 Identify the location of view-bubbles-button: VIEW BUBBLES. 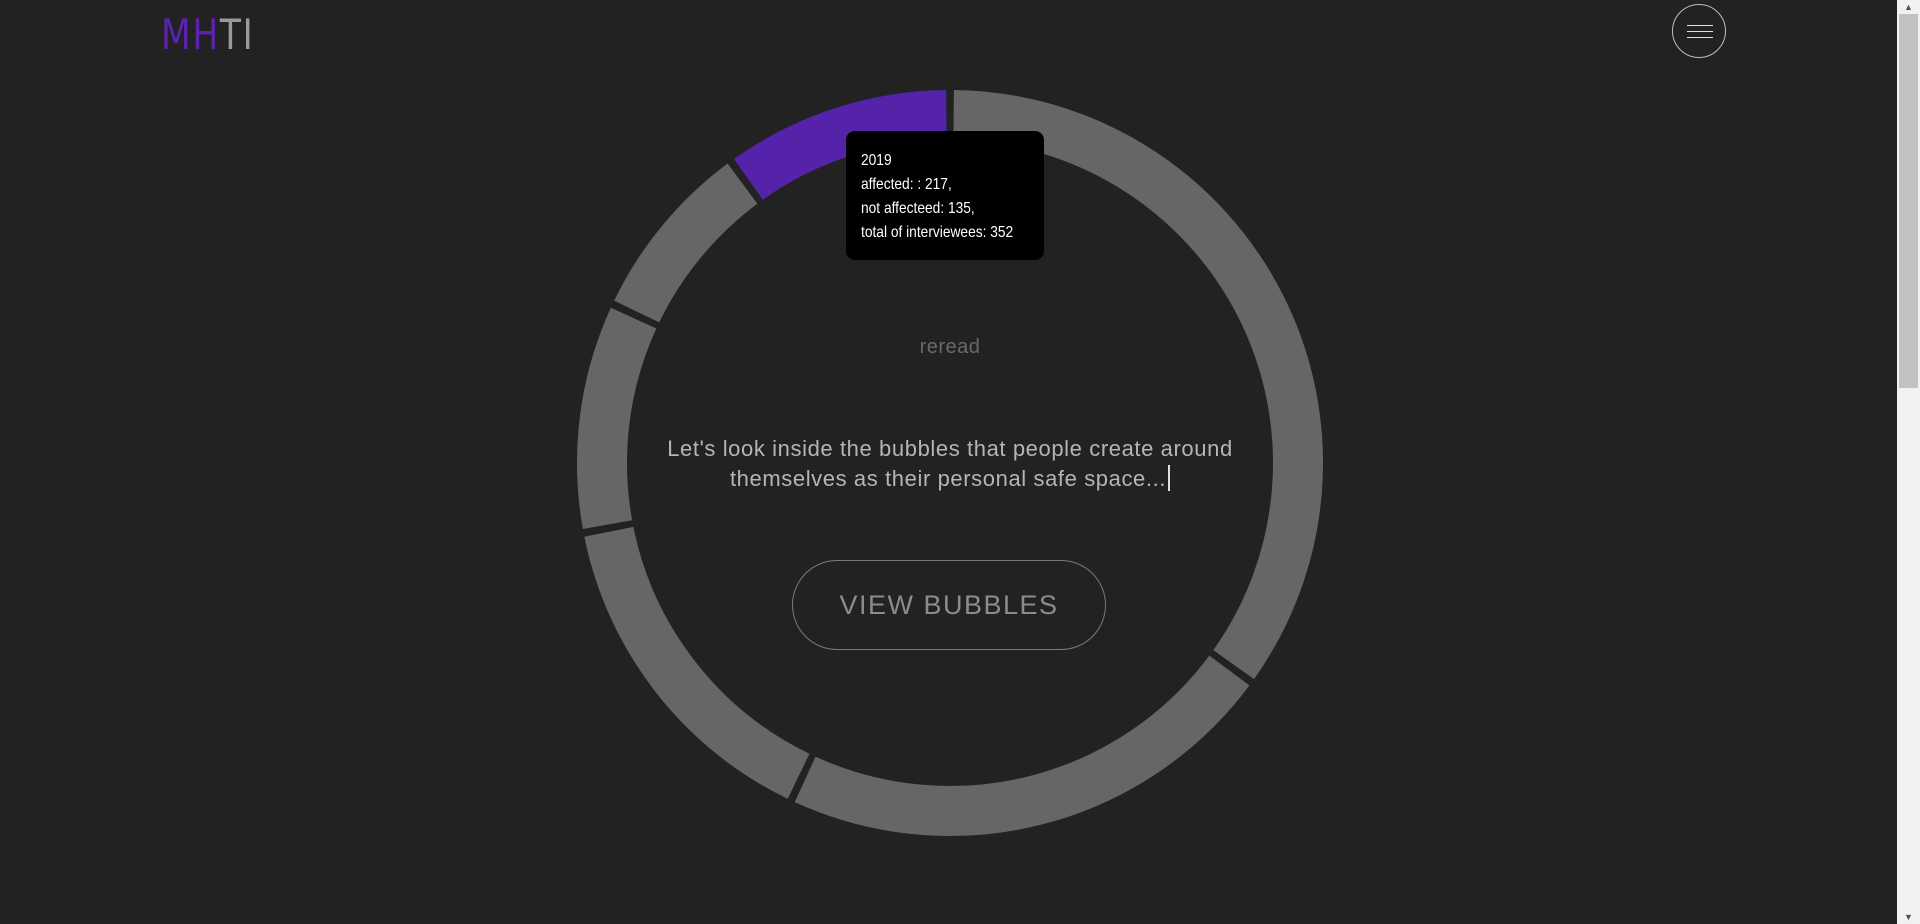
(949, 605).